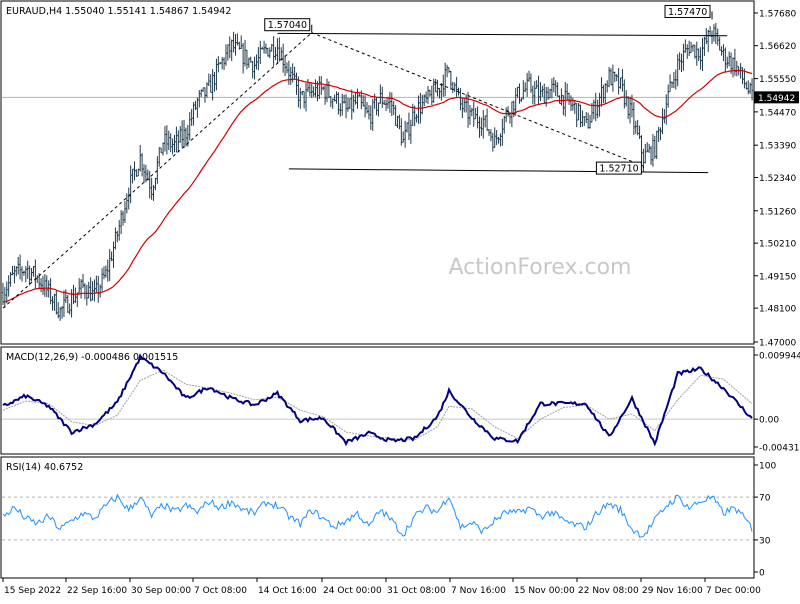 This screenshot has width=800, height=604. I want to click on x-tick-label: 29 Nov 16:00, so click(672, 591).